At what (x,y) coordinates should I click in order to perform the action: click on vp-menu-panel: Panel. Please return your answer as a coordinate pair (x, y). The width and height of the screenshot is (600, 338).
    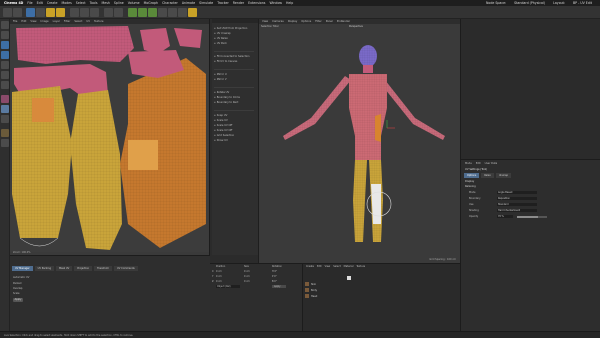
    Looking at the image, I should click on (329, 21).